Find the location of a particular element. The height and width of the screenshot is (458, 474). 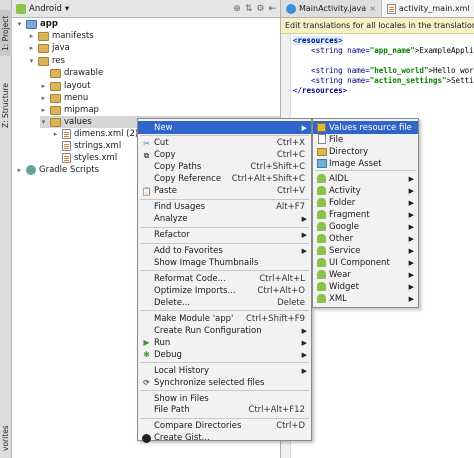

hide-panel-icon: ⇤ is located at coordinates (272, 9).